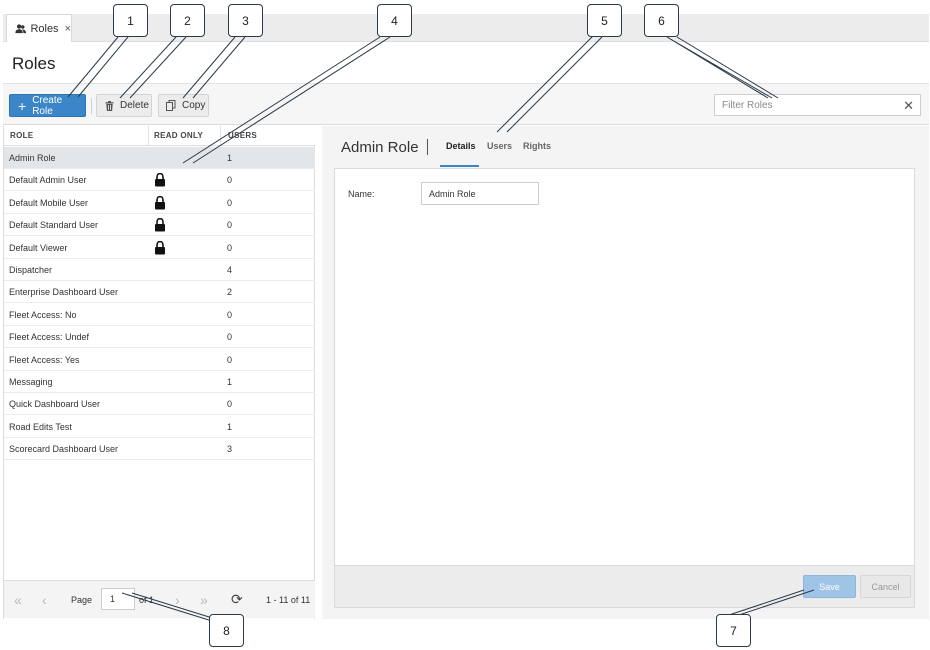 The width and height of the screenshot is (930, 650). What do you see at coordinates (159, 158) in the screenshot?
I see `table-row: Admin Role 1` at bounding box center [159, 158].